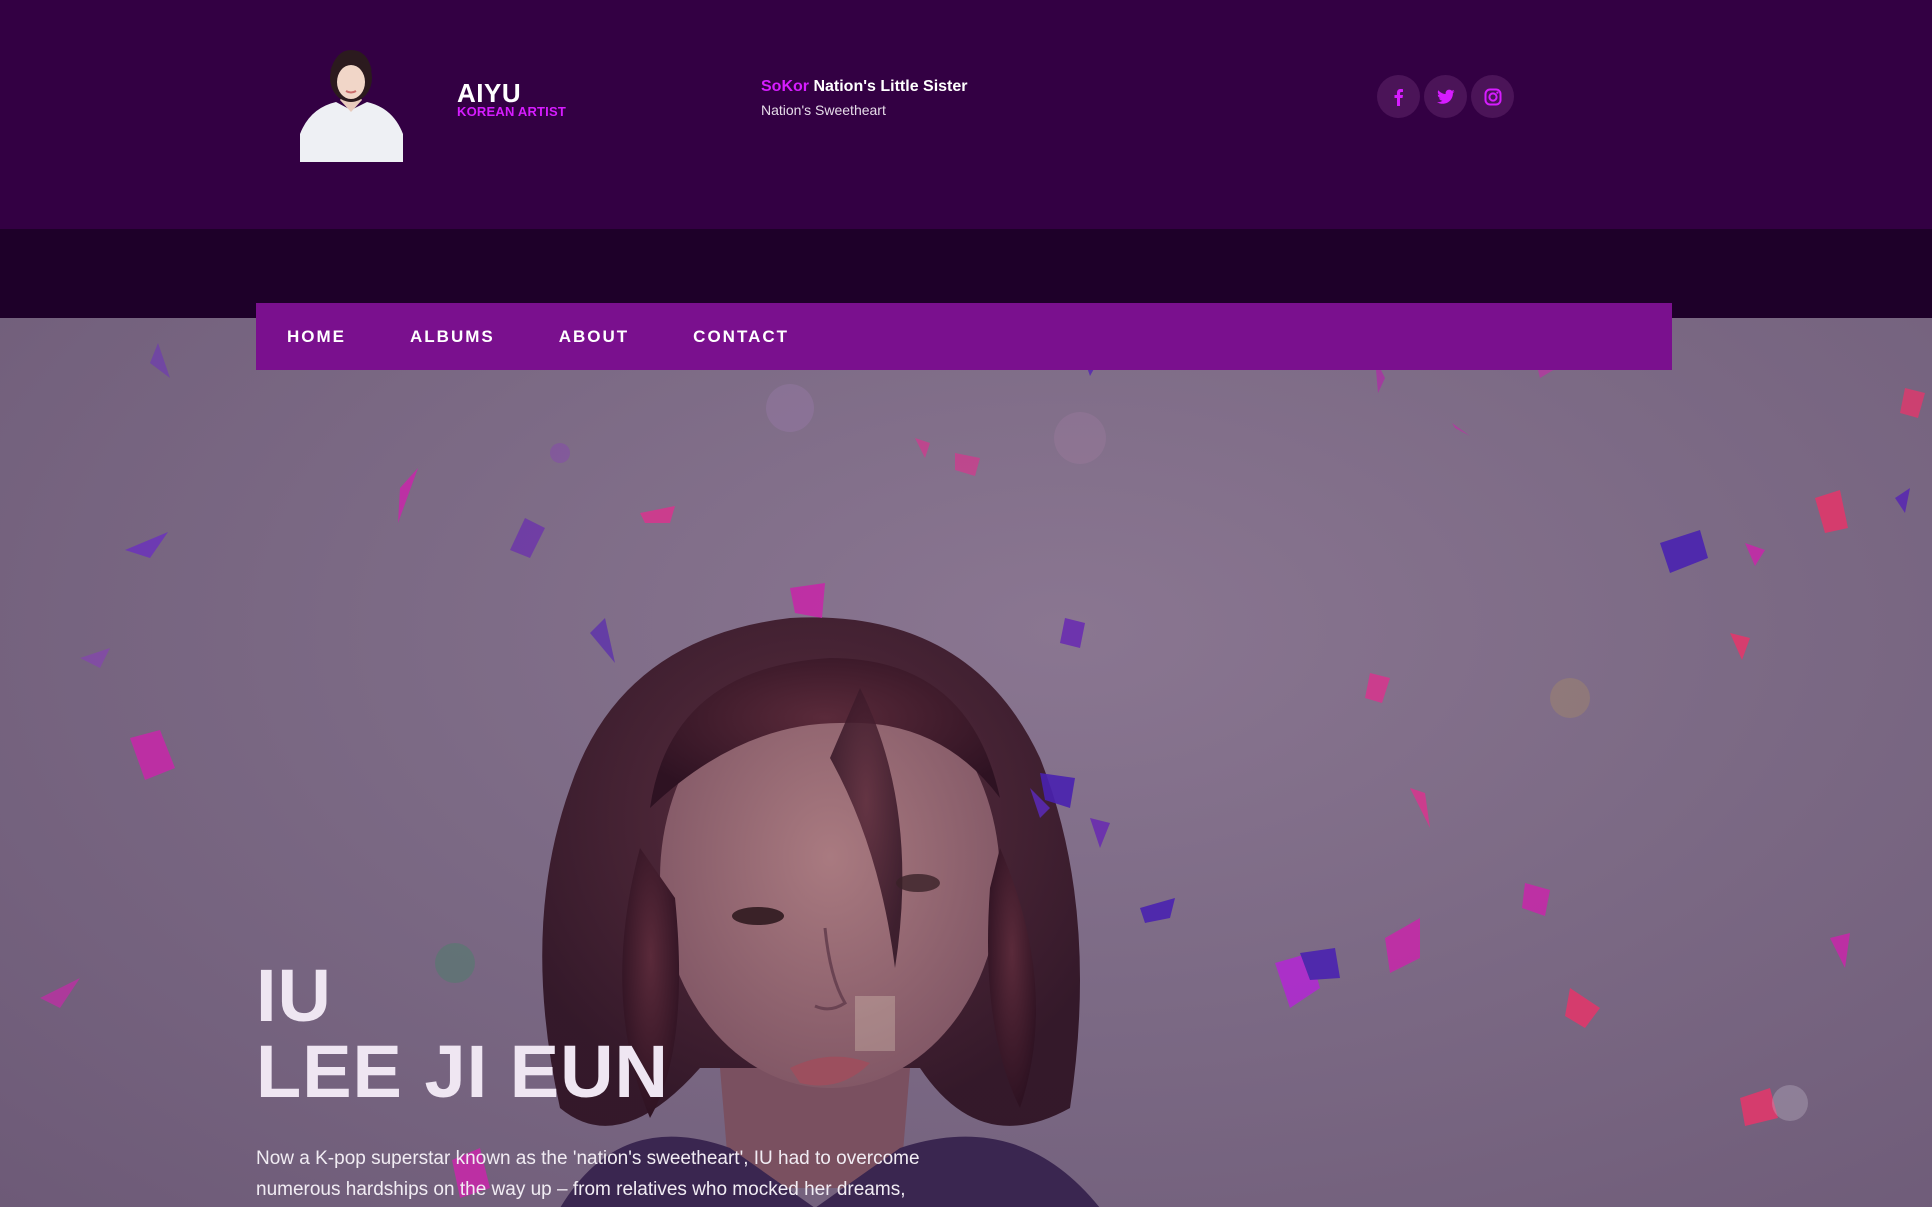  What do you see at coordinates (1398, 96) in the screenshot?
I see `facebook-icon` at bounding box center [1398, 96].